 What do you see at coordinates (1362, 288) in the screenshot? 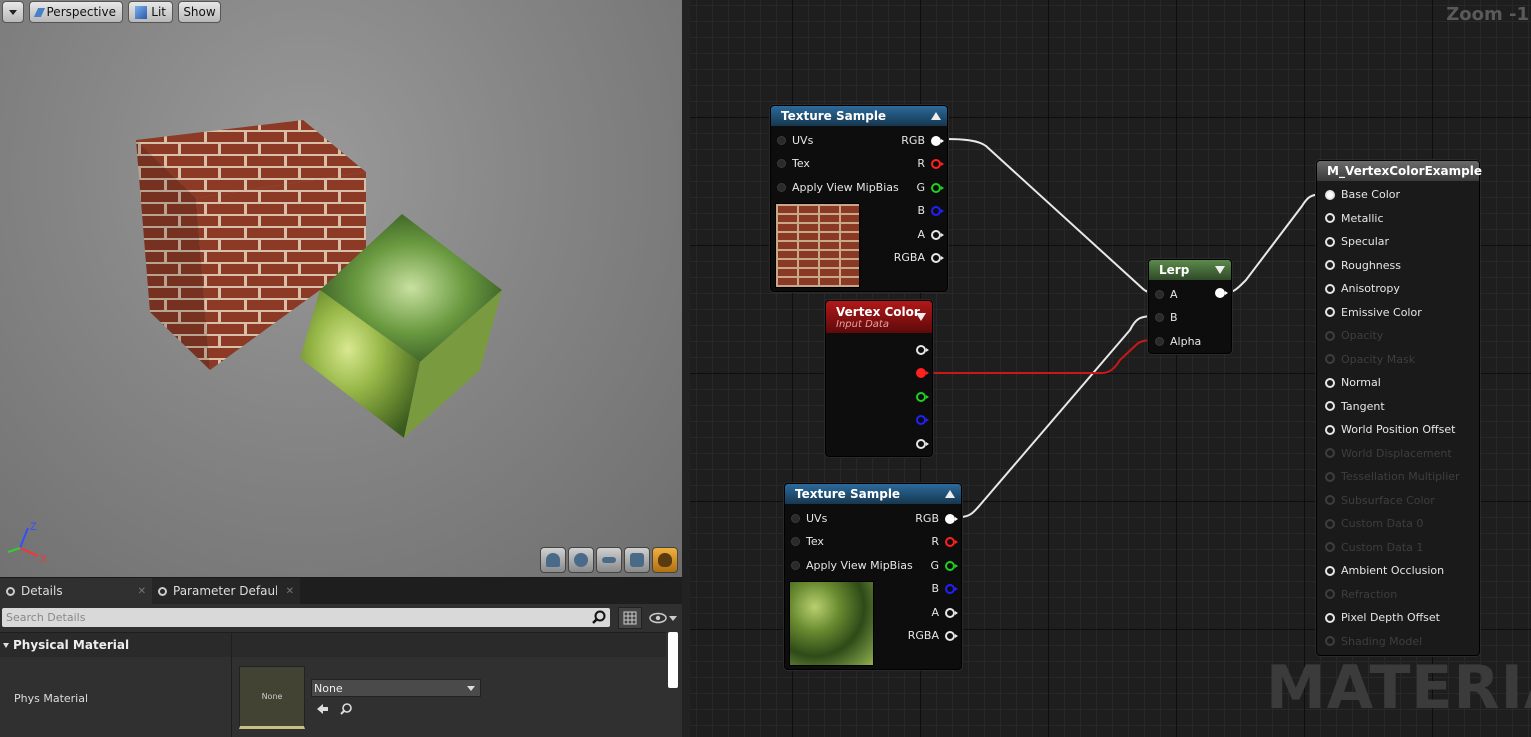
I see `material-input-pin: Anisotropy` at bounding box center [1362, 288].